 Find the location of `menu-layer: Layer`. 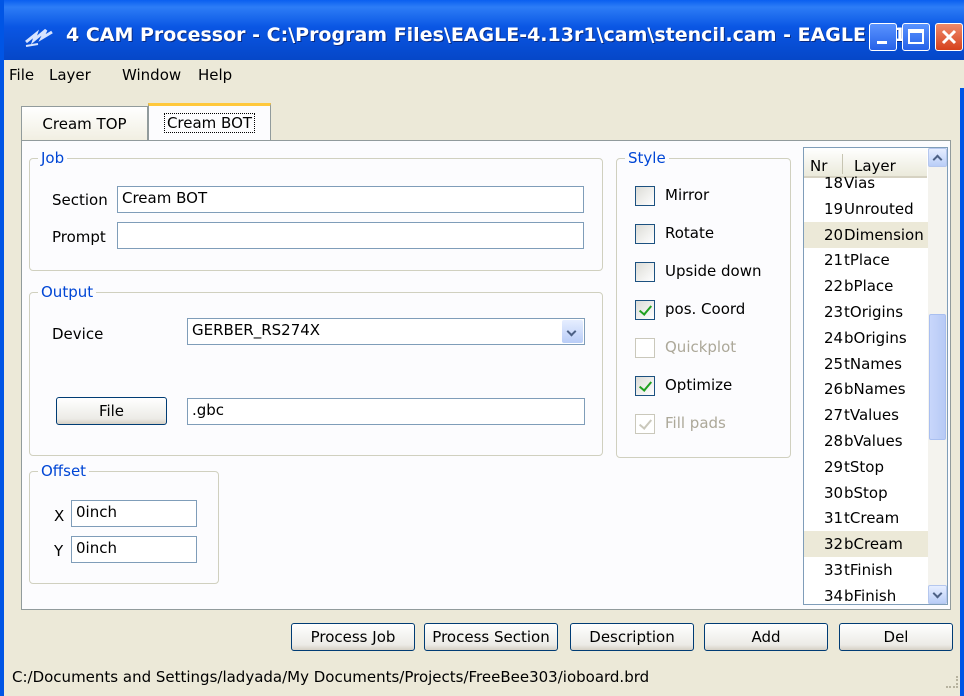

menu-layer: Layer is located at coordinates (70, 75).